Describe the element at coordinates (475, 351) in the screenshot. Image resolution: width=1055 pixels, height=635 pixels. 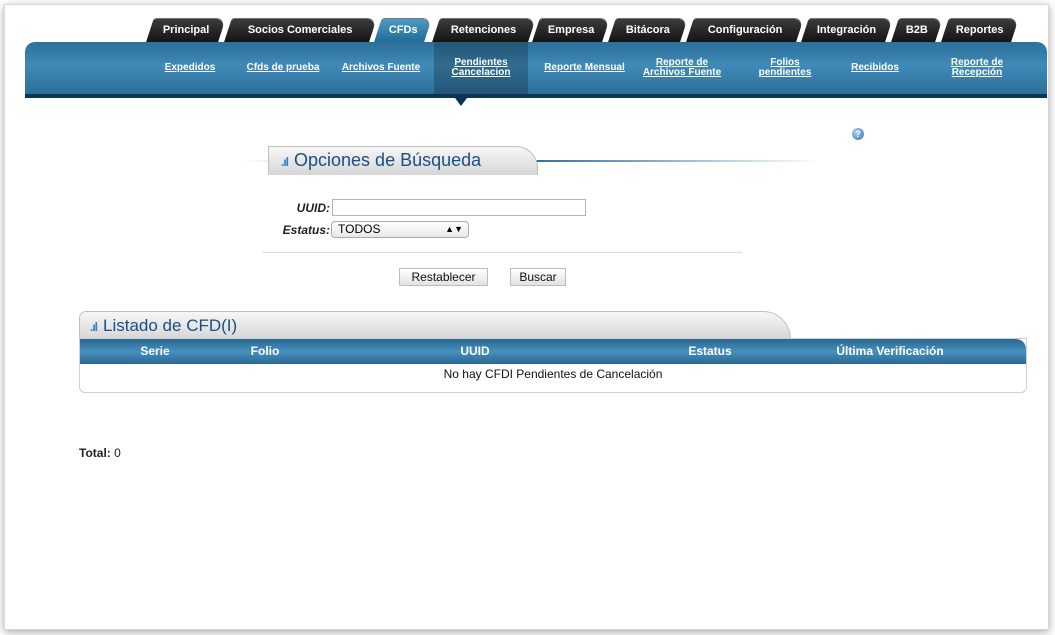
I see `column-uuid: UUID` at that location.